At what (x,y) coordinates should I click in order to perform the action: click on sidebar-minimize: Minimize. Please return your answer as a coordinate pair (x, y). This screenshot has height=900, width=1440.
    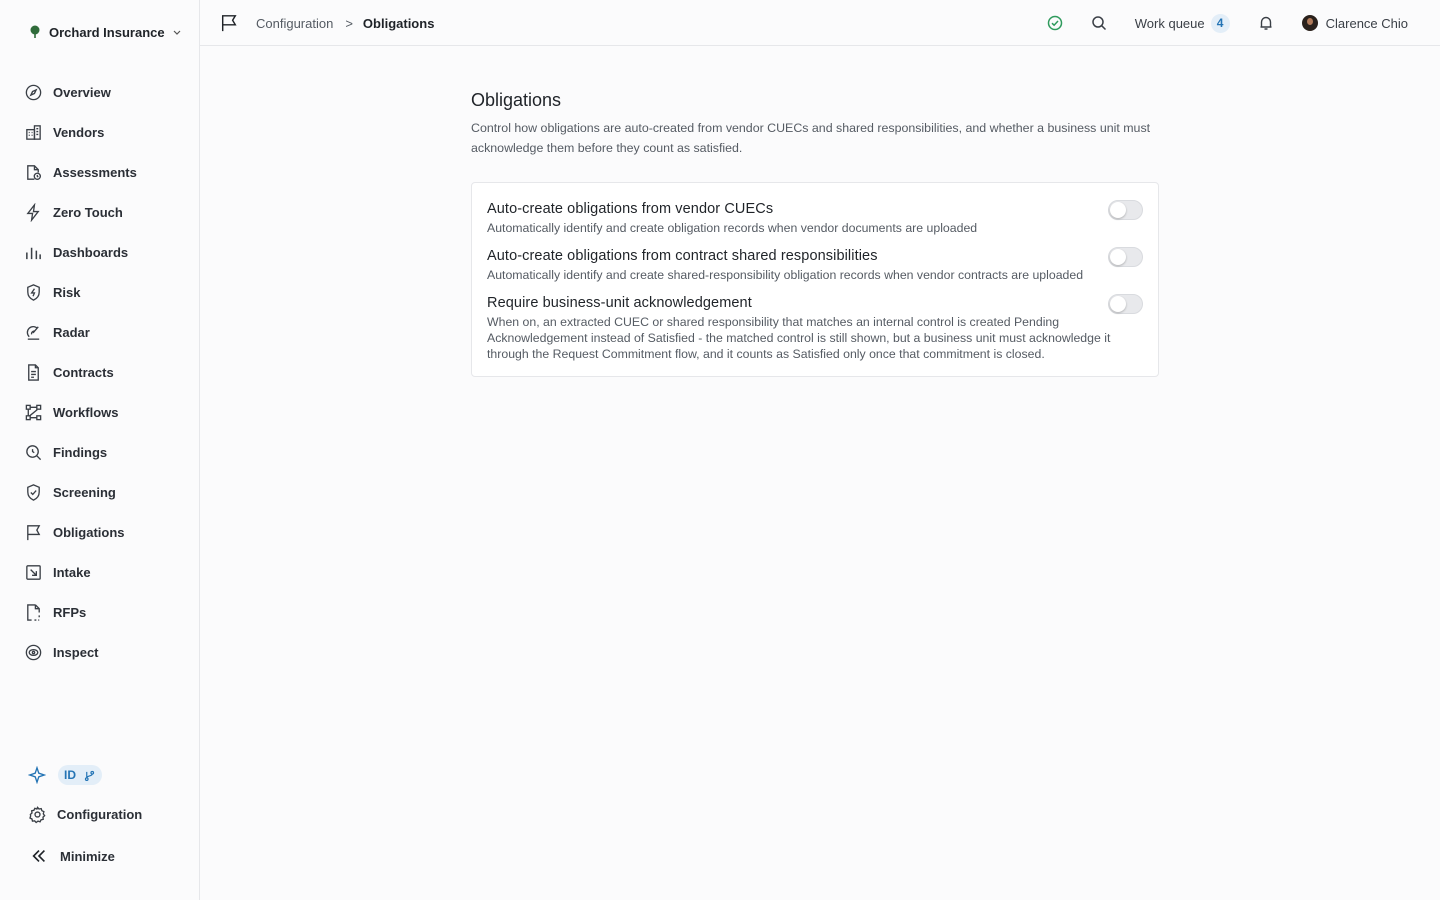
    Looking at the image, I should click on (72, 856).